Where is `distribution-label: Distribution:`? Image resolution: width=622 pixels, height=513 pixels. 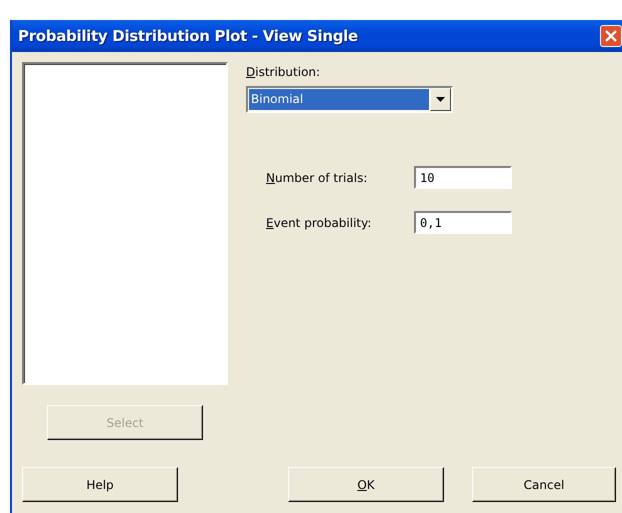
distribution-label: Distribution: is located at coordinates (284, 72).